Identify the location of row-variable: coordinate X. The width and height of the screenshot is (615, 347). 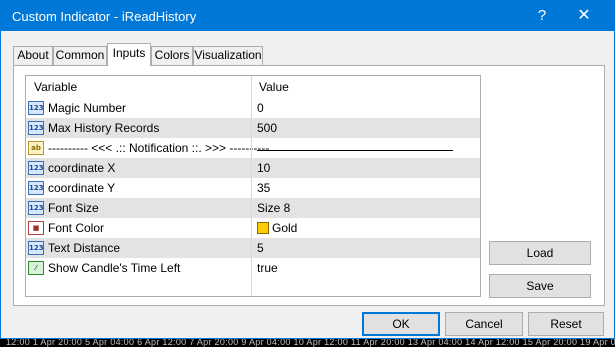
(82, 168).